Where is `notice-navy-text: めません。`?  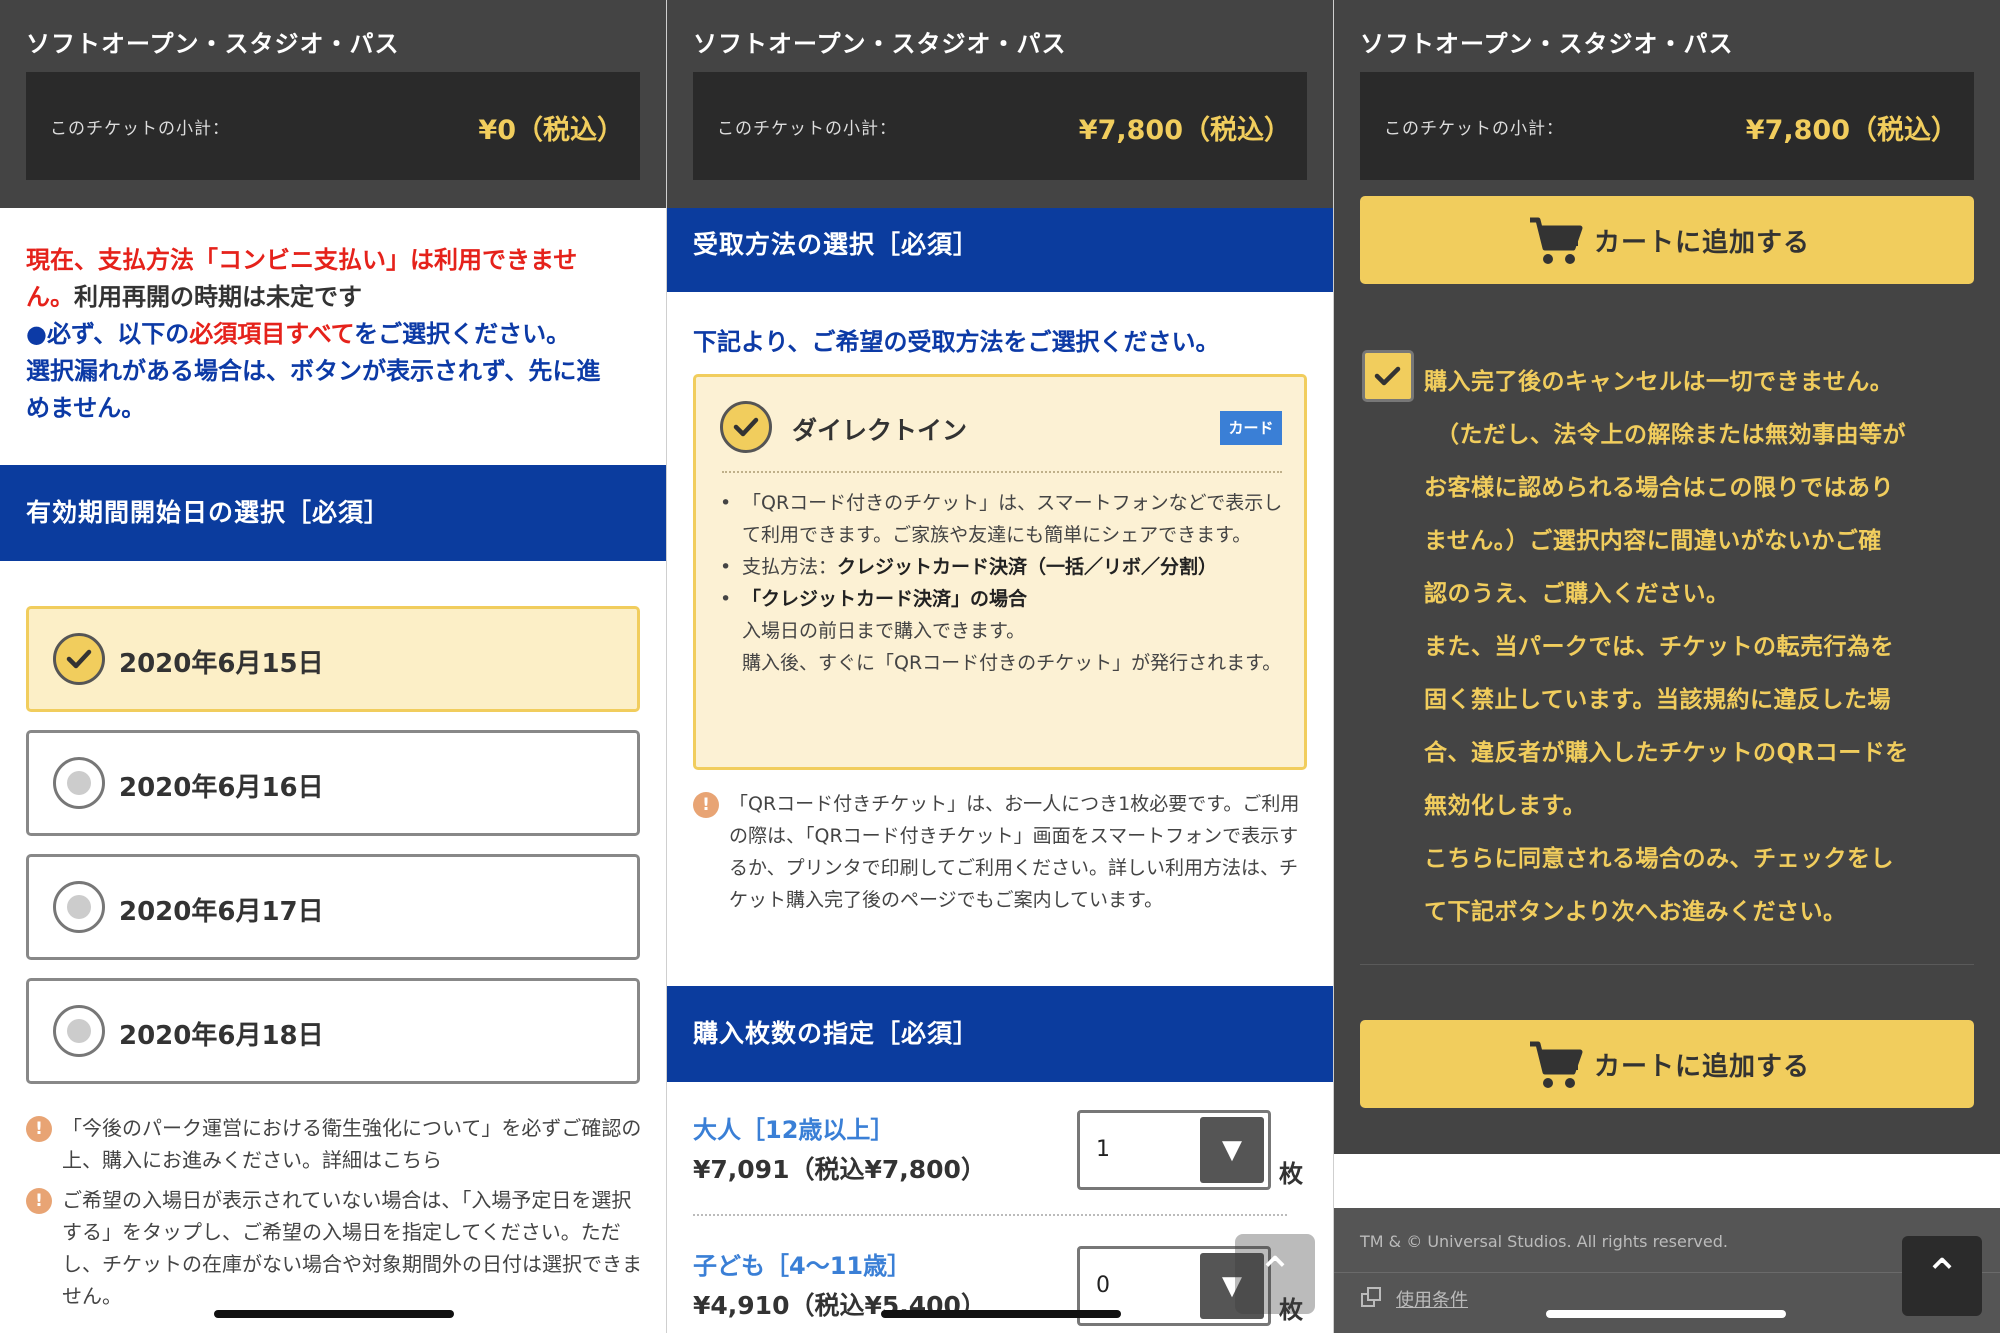
notice-navy-text: めません。 is located at coordinates (86, 408).